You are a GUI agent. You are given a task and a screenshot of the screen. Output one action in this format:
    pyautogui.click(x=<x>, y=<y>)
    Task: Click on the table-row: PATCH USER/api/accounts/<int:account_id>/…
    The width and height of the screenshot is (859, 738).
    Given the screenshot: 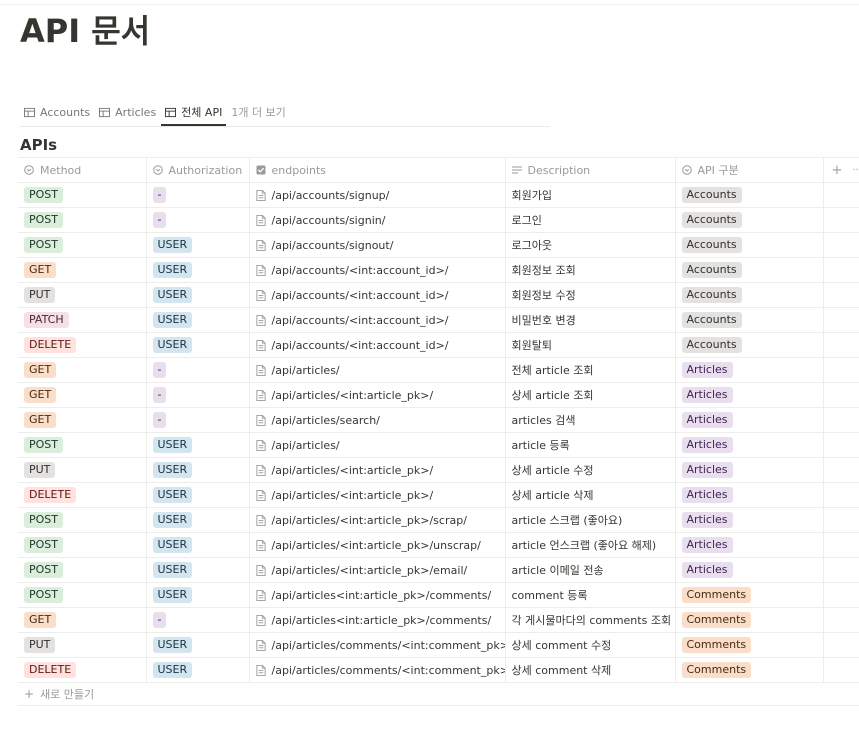 What is the action you would take?
    pyautogui.click(x=438, y=320)
    